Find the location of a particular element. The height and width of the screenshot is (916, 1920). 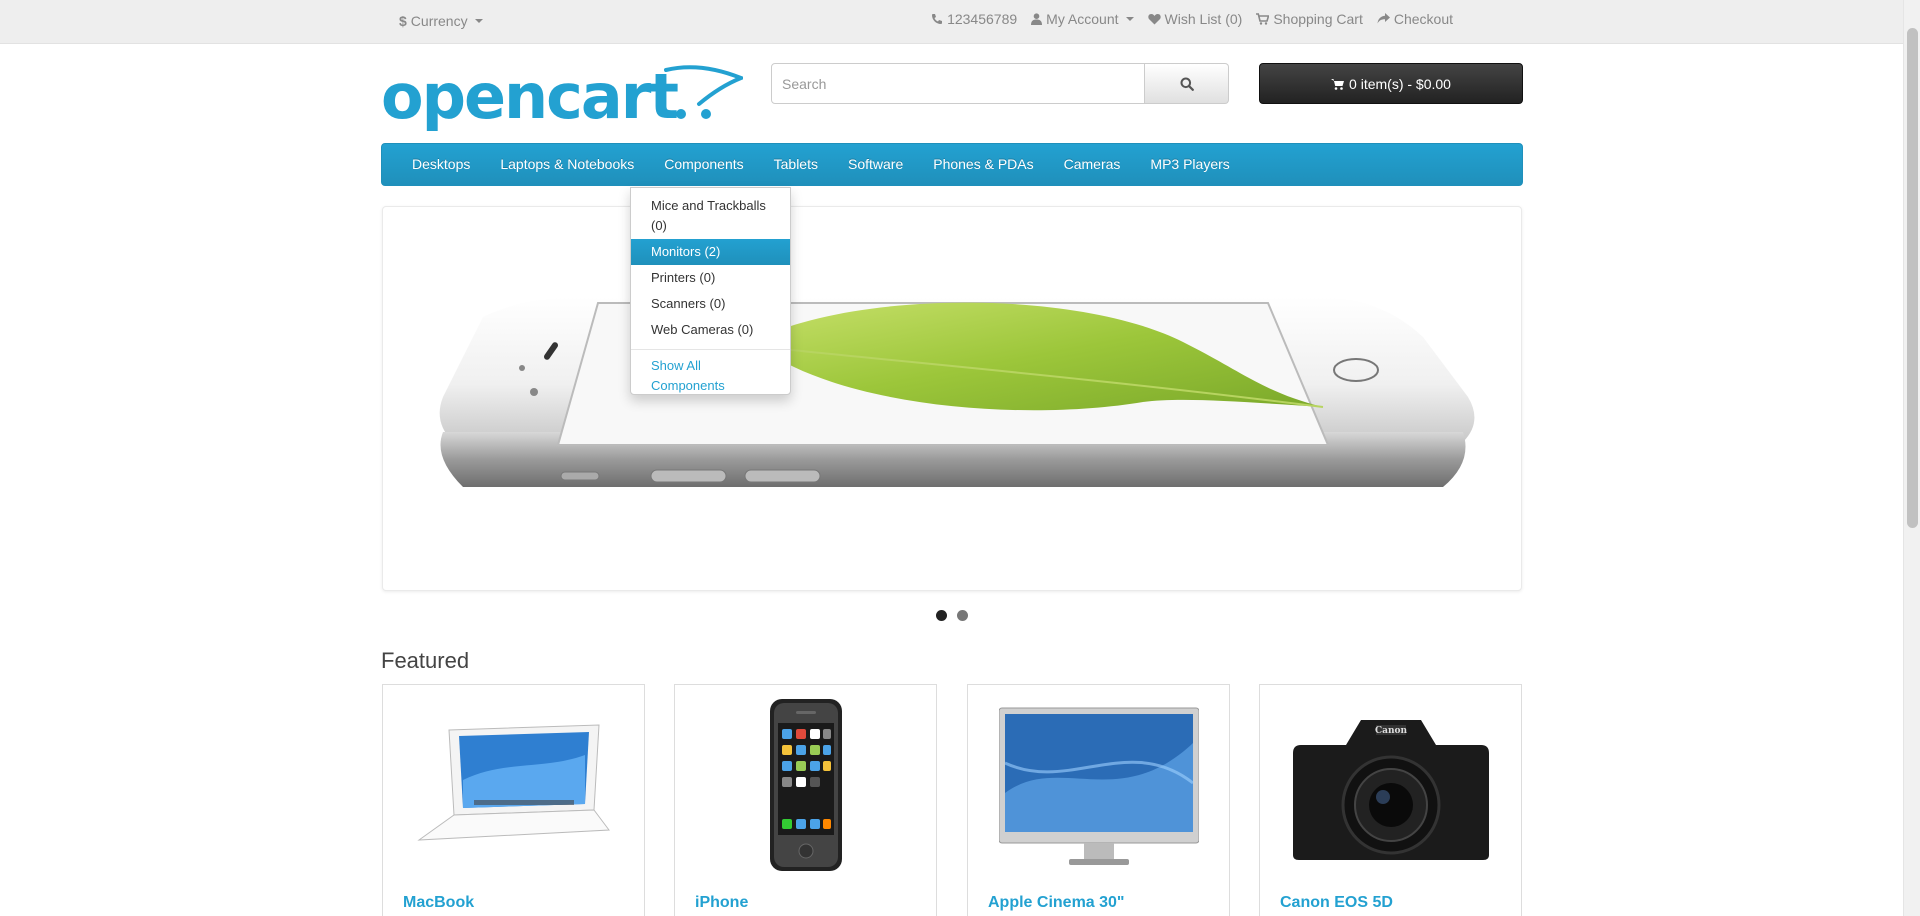

product-image-iphone is located at coordinates (805, 785).